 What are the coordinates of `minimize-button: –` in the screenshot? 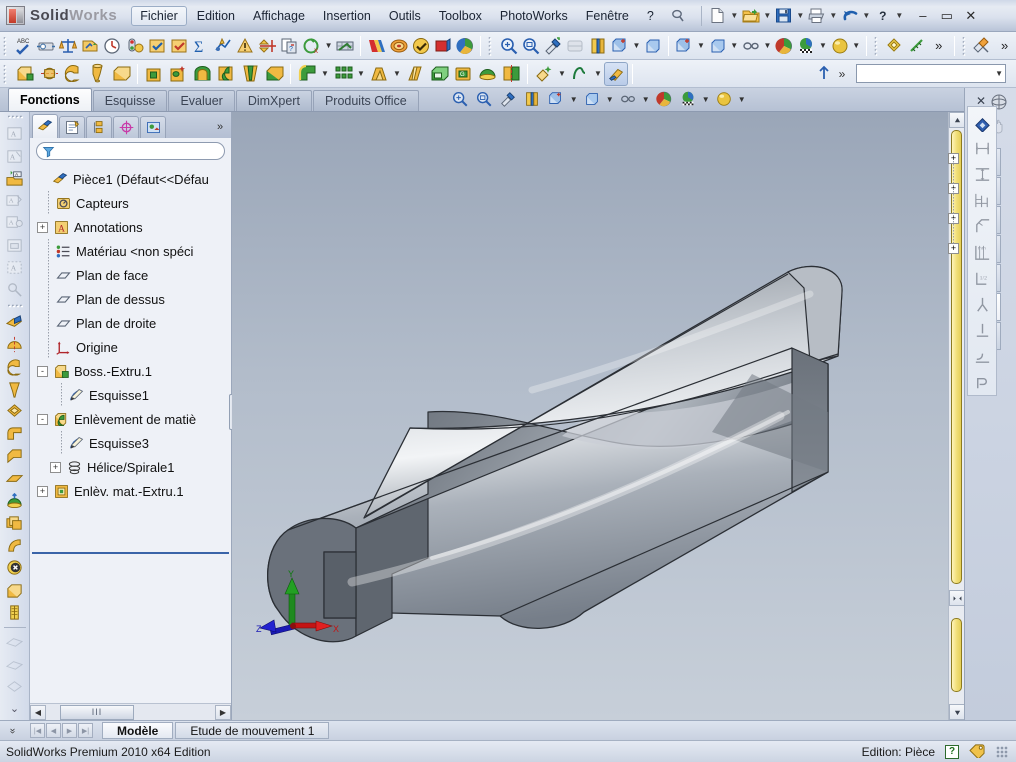 It's located at (923, 16).